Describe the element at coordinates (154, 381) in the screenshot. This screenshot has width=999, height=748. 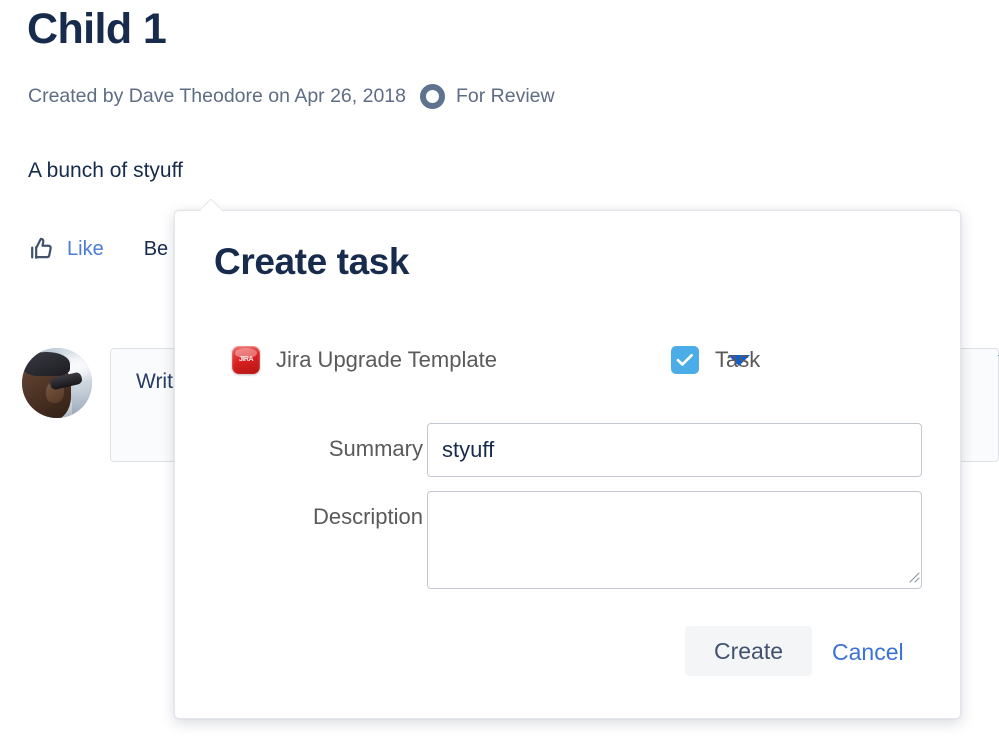
I see `comment-placeholder: Writ` at that location.